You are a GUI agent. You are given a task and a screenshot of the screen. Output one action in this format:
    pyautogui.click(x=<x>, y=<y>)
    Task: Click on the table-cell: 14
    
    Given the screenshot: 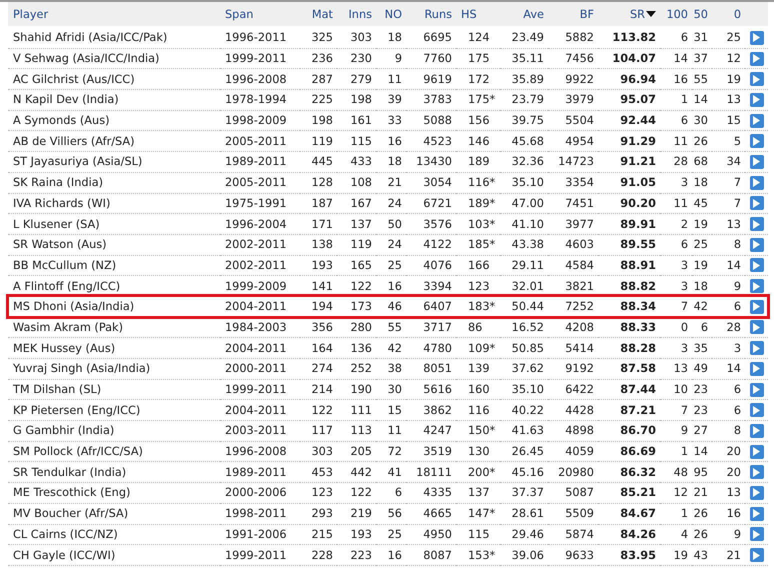 What is the action you would take?
    pyautogui.click(x=702, y=451)
    